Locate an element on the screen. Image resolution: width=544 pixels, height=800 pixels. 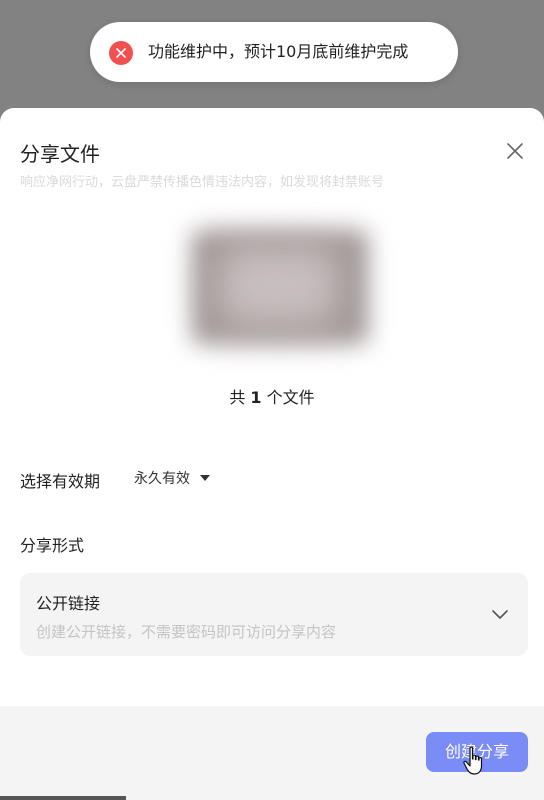
dialog-title: 分享文件 is located at coordinates (60, 154).